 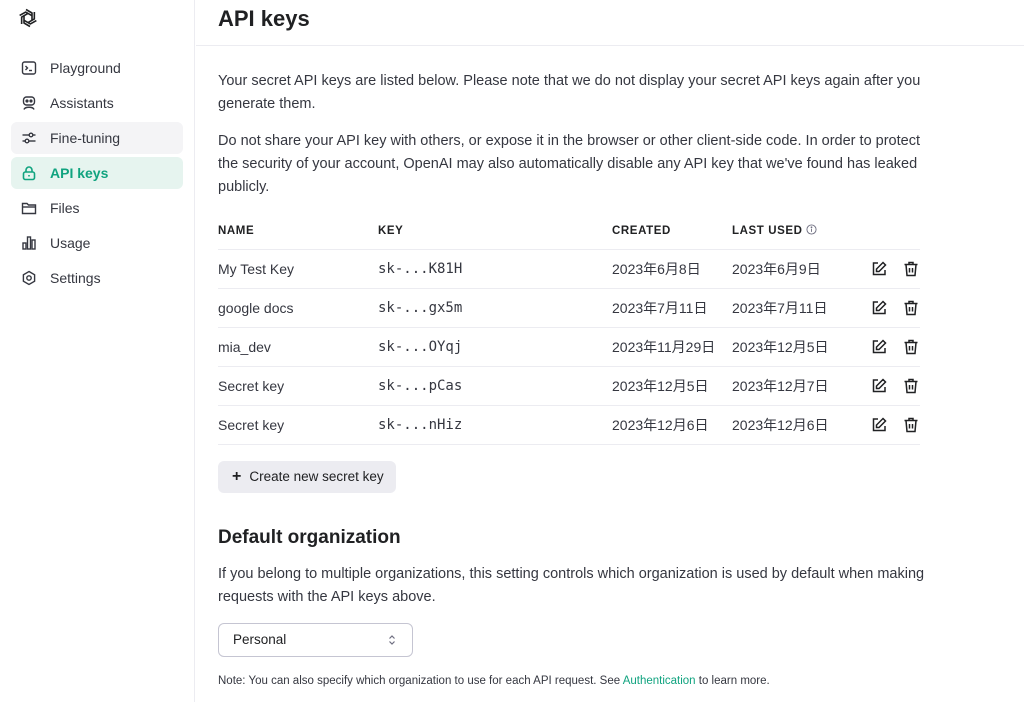 I want to click on key-name: google docs, so click(x=298, y=308).